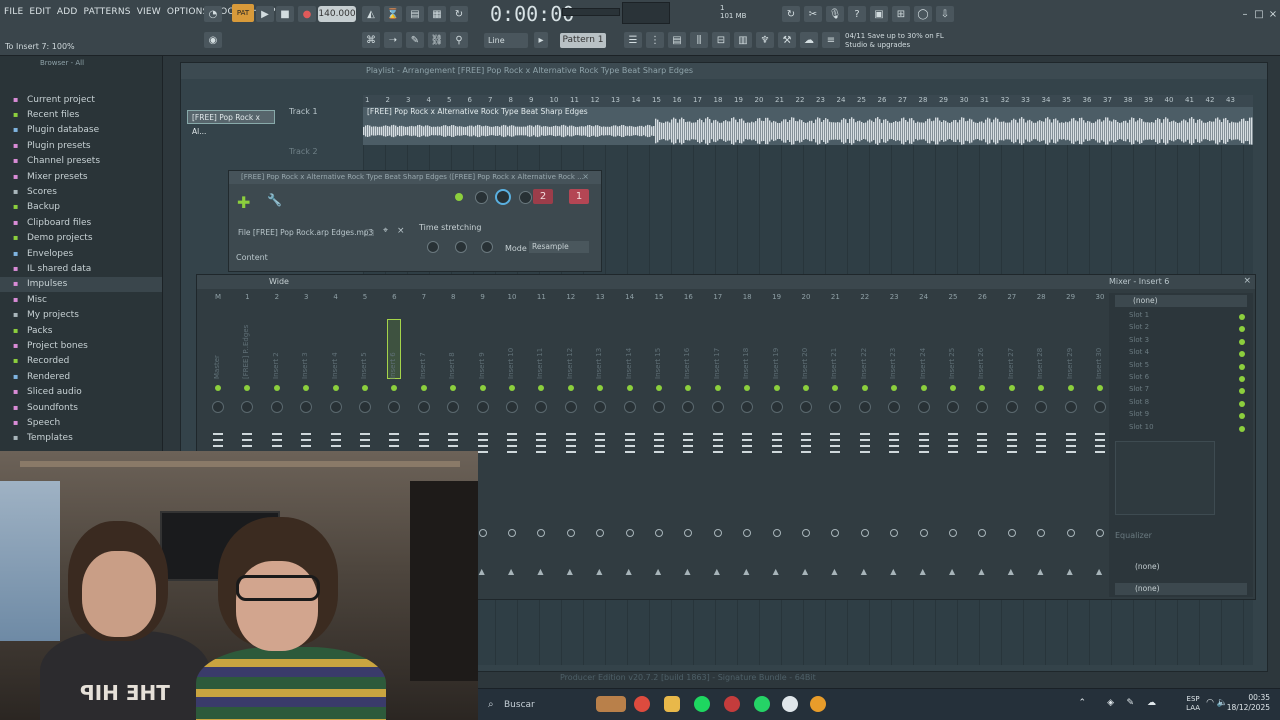 Image resolution: width=1280 pixels, height=720 pixels. What do you see at coordinates (81, 238) in the screenshot?
I see `browser-item-demo-projects: ▪ Demo projects` at bounding box center [81, 238].